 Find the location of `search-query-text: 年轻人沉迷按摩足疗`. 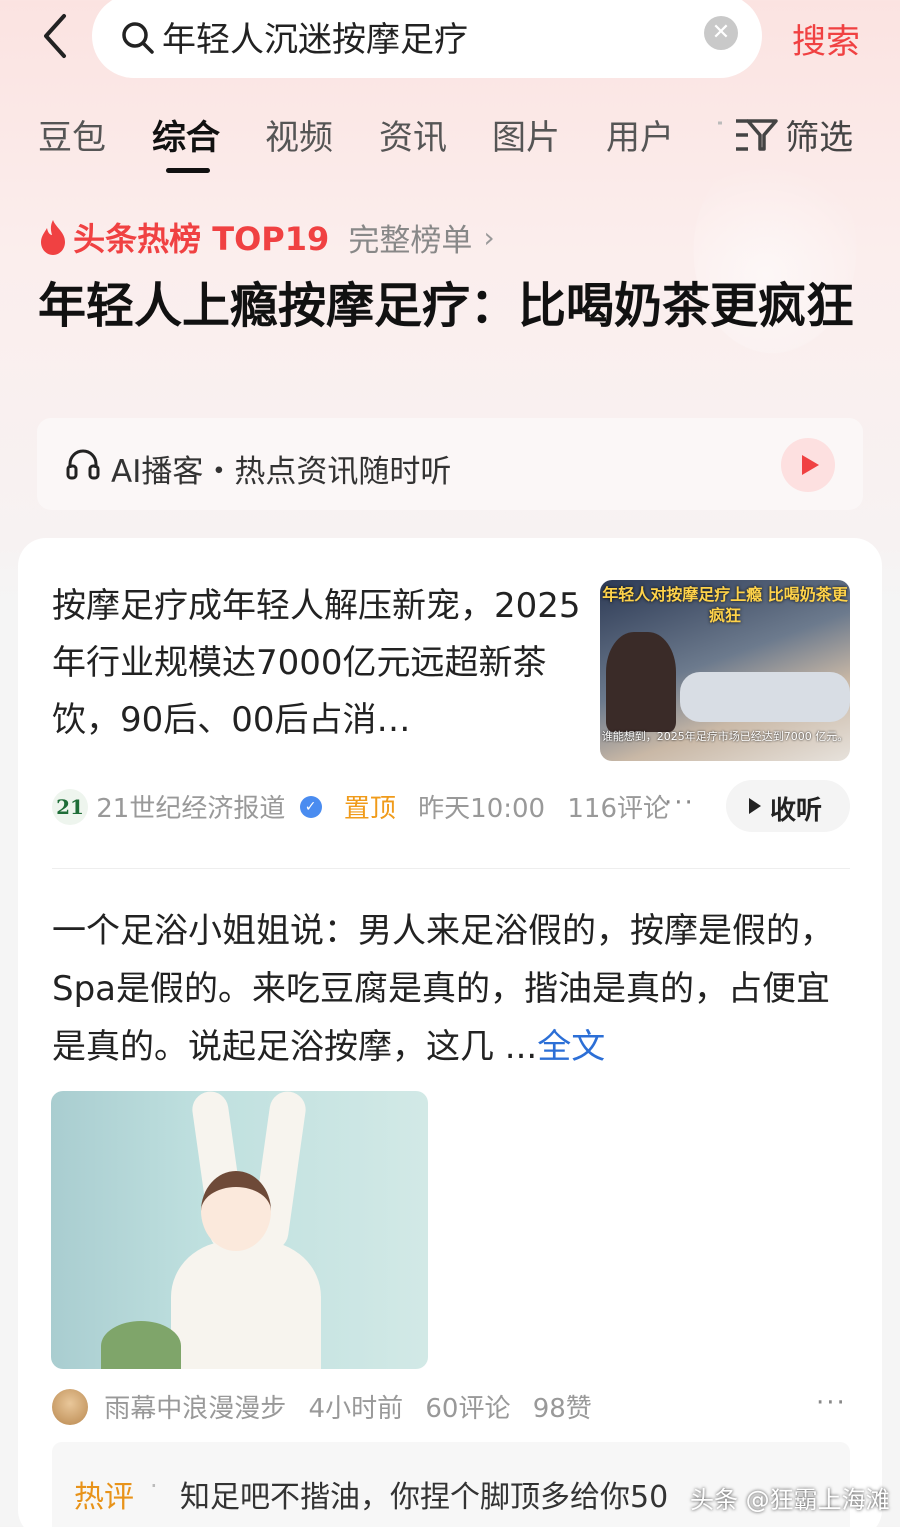

search-query-text: 年轻人沉迷按摩足疗 is located at coordinates (315, 40).